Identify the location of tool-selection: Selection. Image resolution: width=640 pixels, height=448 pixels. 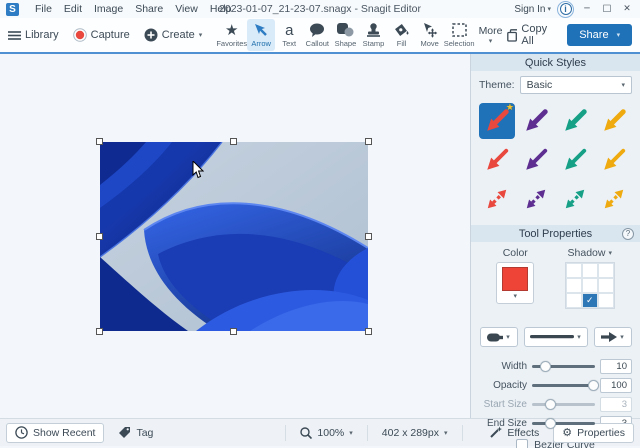
(459, 35).